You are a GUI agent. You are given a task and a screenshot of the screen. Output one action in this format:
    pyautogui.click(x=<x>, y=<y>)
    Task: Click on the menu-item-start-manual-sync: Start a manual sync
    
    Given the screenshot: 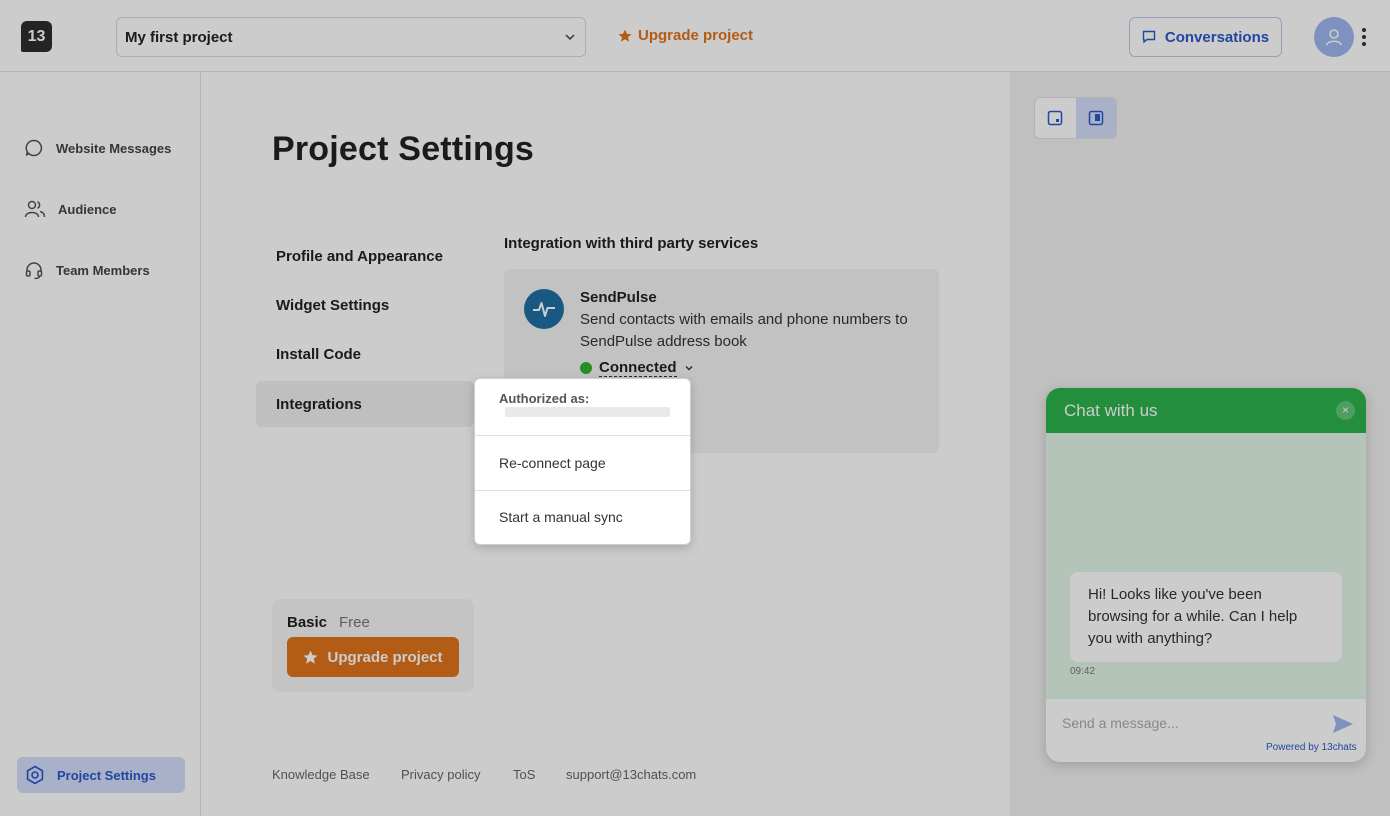 What is the action you would take?
    pyautogui.click(x=567, y=516)
    